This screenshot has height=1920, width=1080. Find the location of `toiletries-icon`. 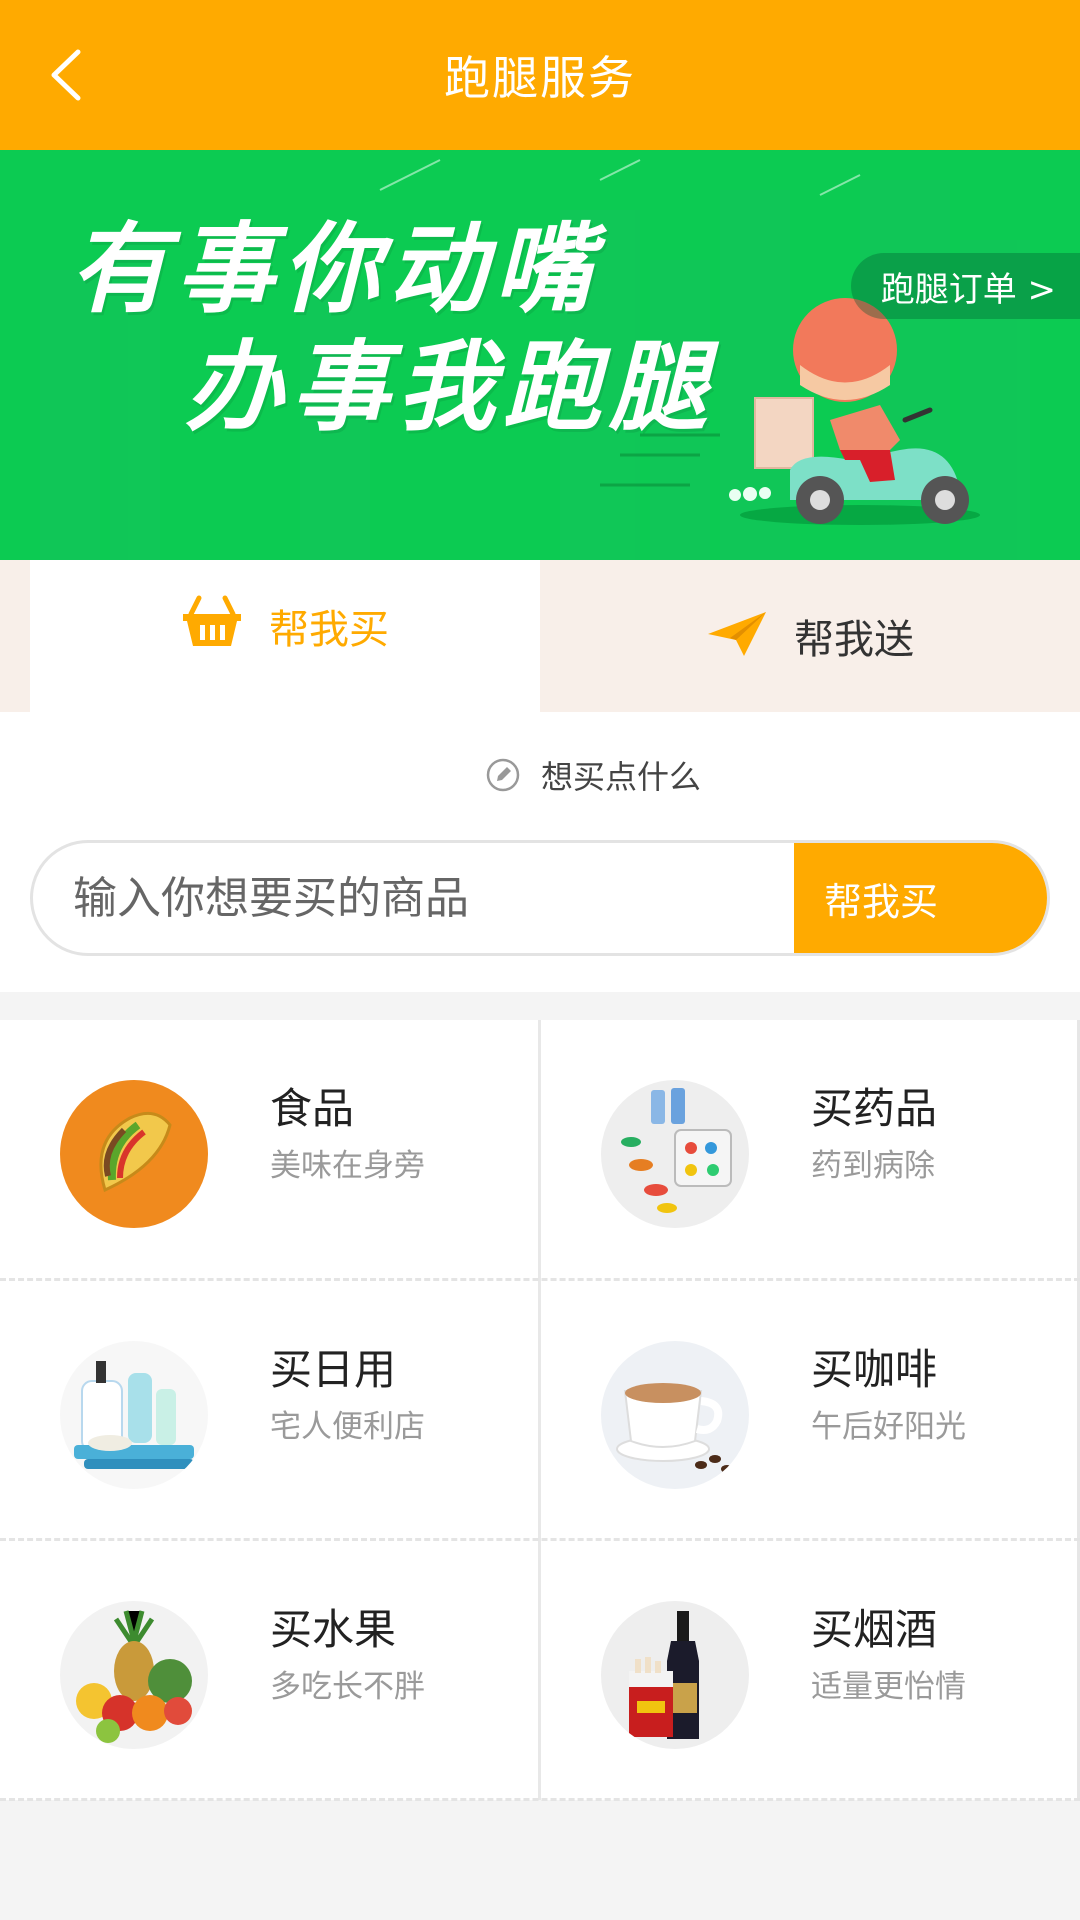

toiletries-icon is located at coordinates (134, 1415).